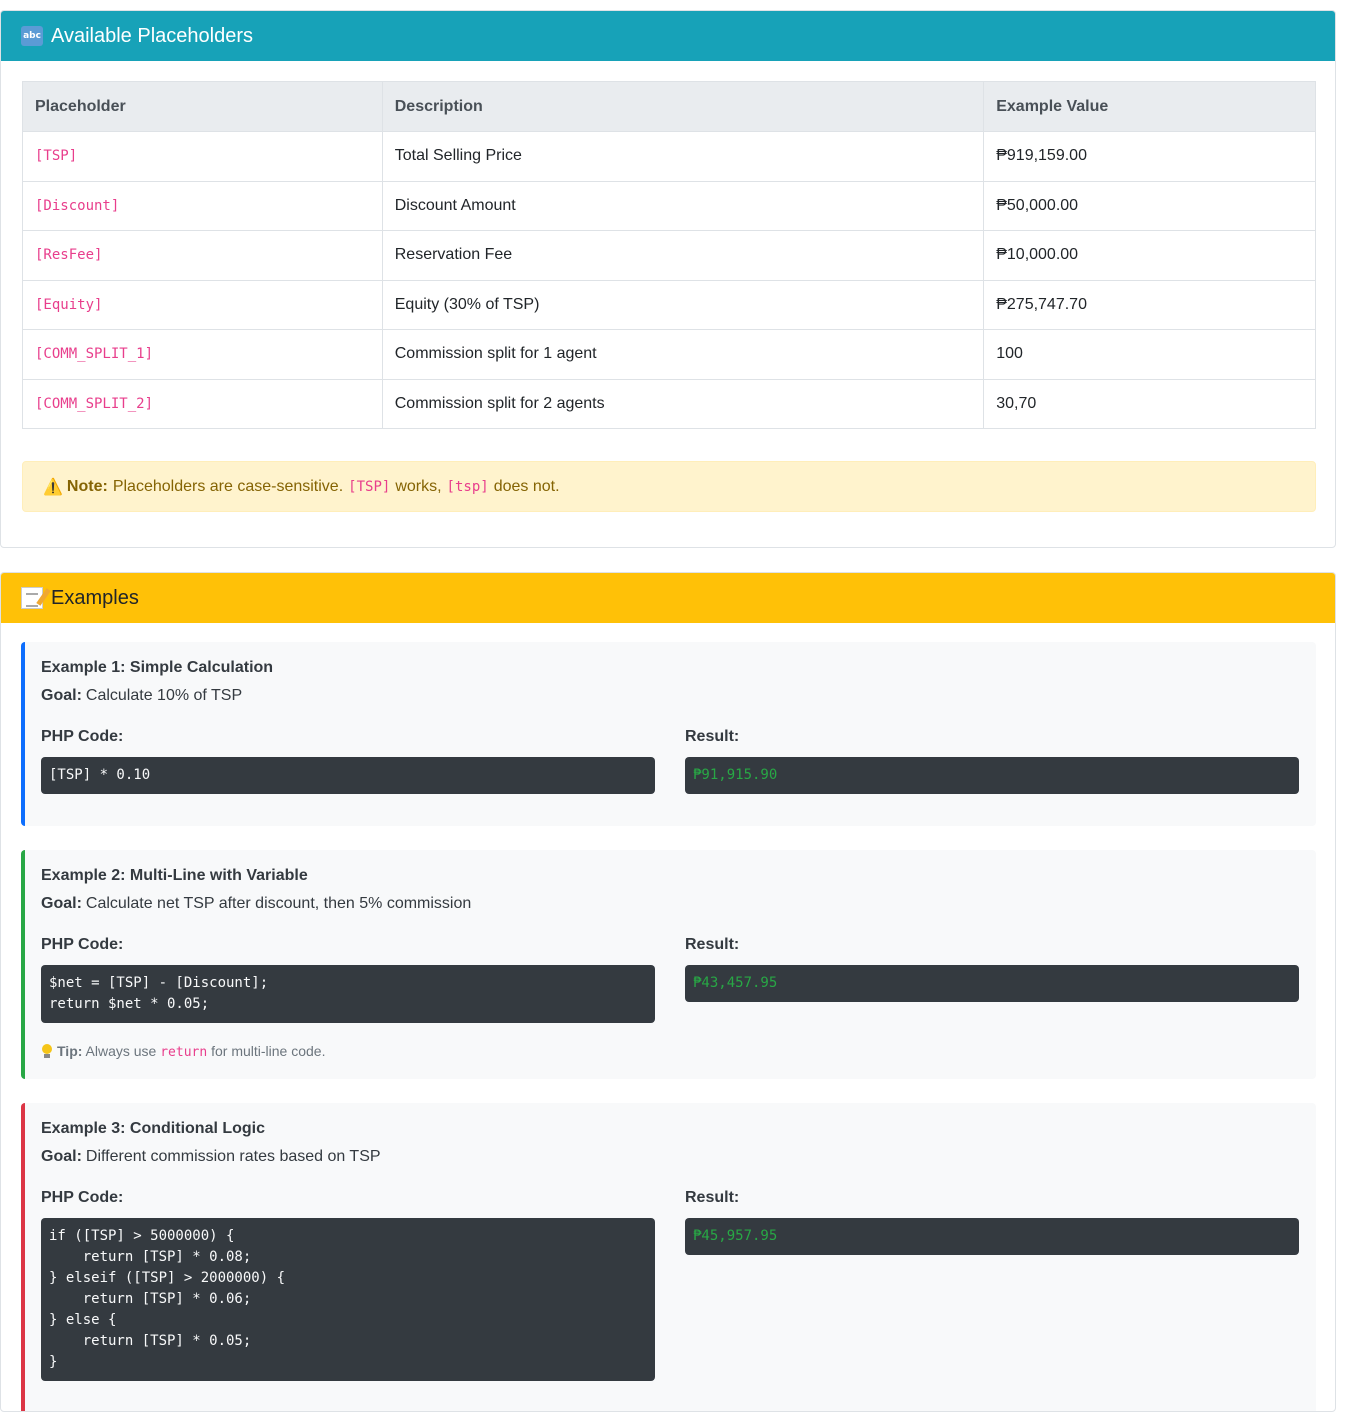 This screenshot has height=1412, width=1351. What do you see at coordinates (1149, 403) in the screenshot?
I see `example-value-cell: 30,70` at bounding box center [1149, 403].